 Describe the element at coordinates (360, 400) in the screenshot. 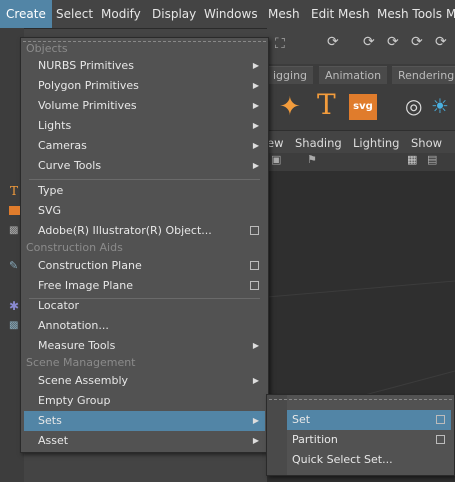

I see `submenu-tearoff` at that location.